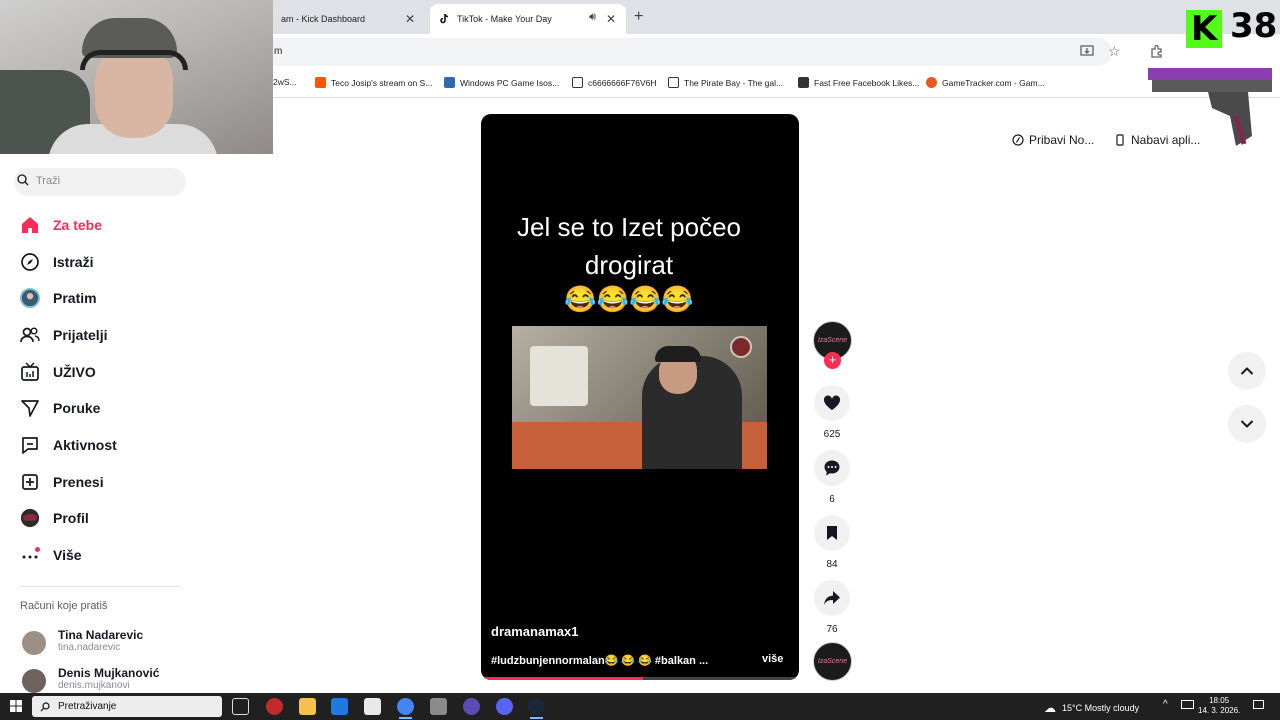 The width and height of the screenshot is (1280, 720). Describe the element at coordinates (832, 499) in the screenshot. I see `comment-count: 6` at that location.